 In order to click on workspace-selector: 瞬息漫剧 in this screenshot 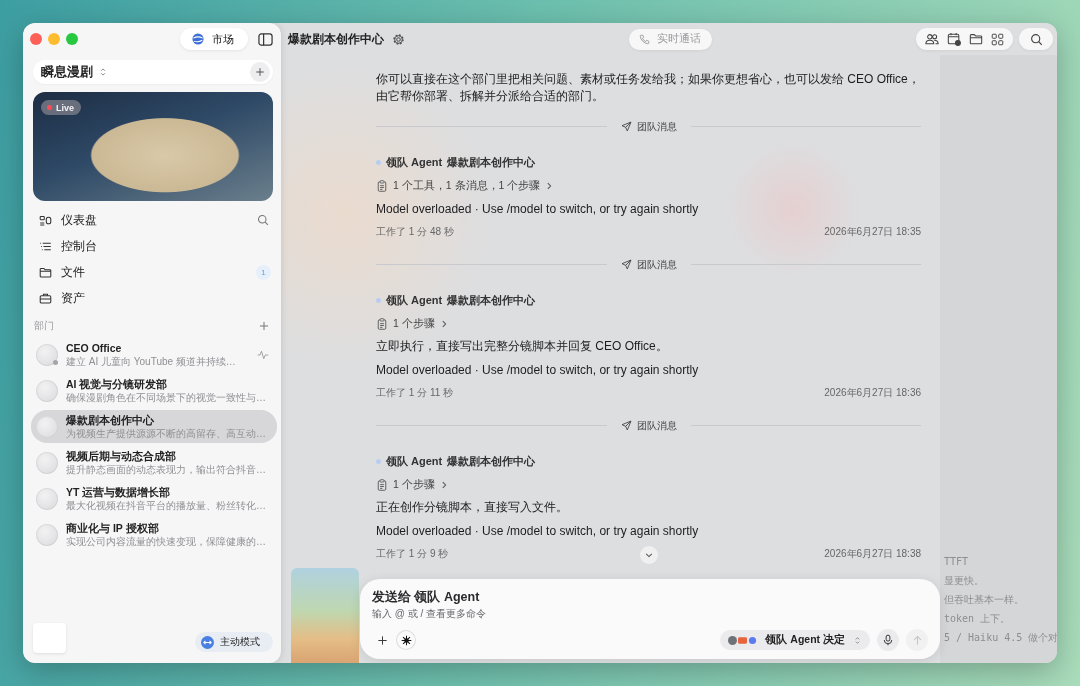, I will do `click(74, 72)`.